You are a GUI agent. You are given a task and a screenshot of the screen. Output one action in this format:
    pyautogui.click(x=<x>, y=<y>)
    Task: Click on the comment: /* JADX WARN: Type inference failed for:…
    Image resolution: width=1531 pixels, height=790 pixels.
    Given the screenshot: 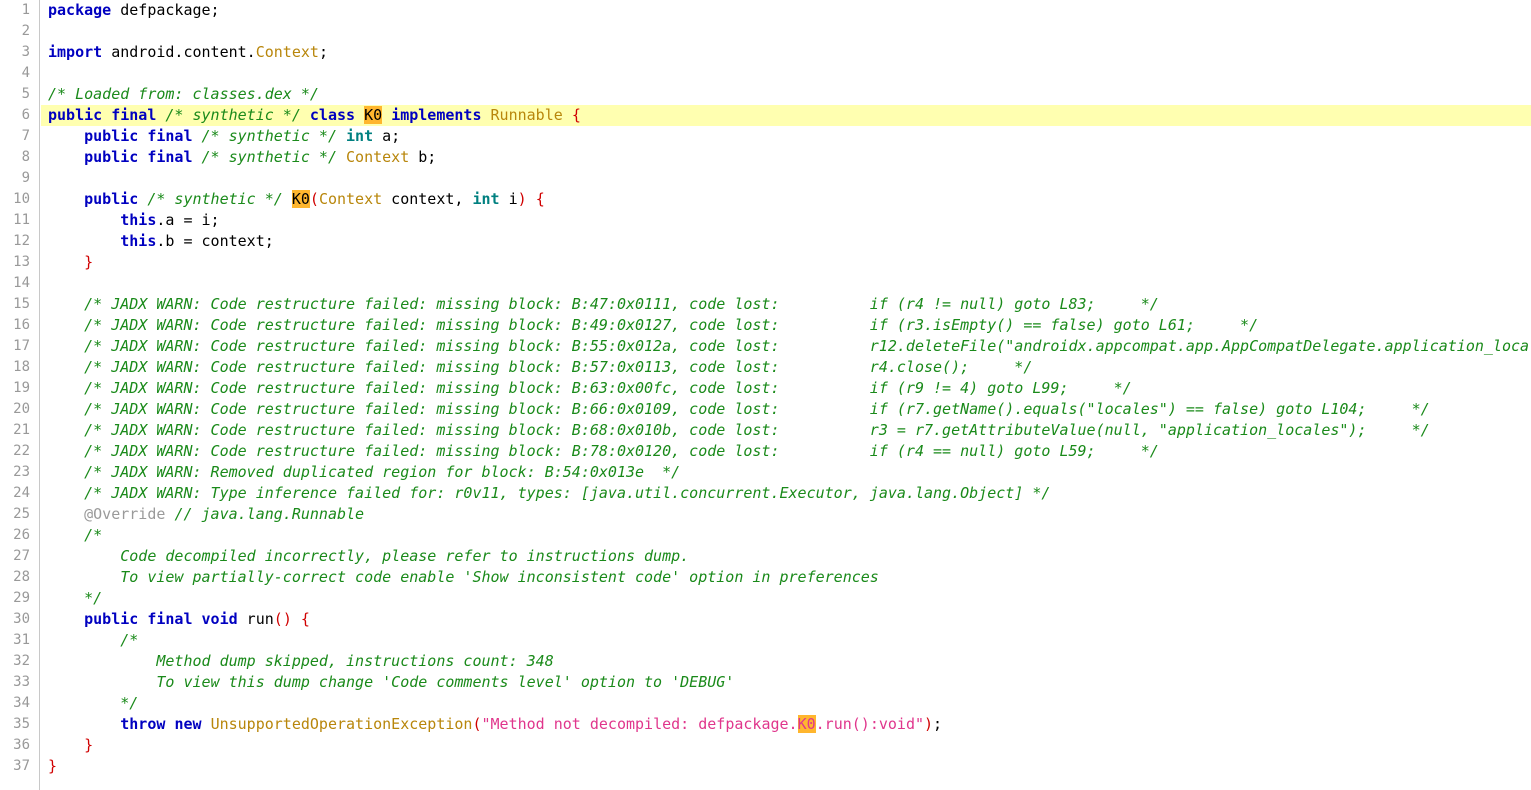 What is the action you would take?
    pyautogui.click(x=549, y=493)
    